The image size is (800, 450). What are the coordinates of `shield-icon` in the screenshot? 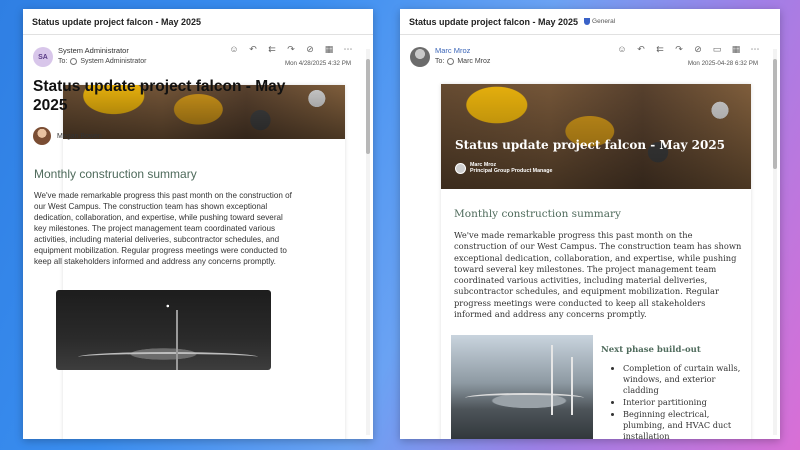 It's located at (587, 21).